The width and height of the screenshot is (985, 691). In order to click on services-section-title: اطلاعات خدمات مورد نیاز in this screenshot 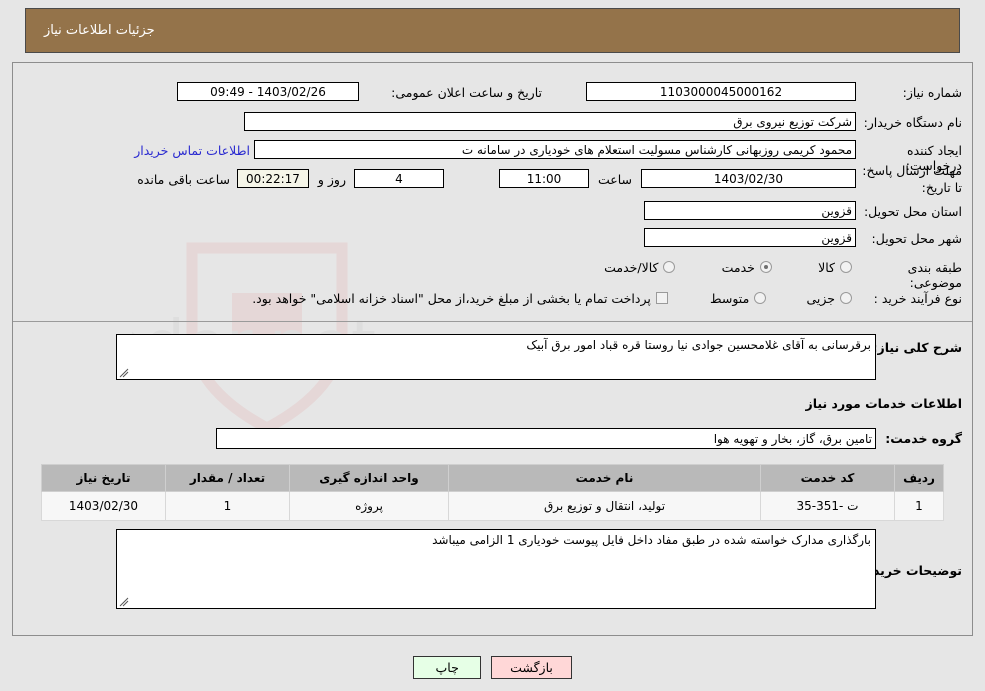, I will do `click(884, 403)`.